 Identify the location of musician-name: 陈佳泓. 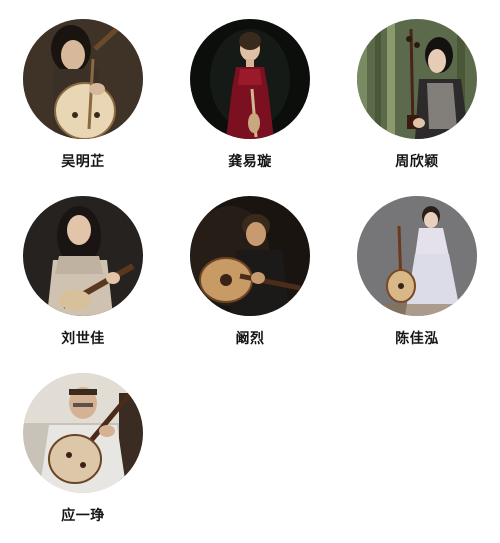
(417, 339).